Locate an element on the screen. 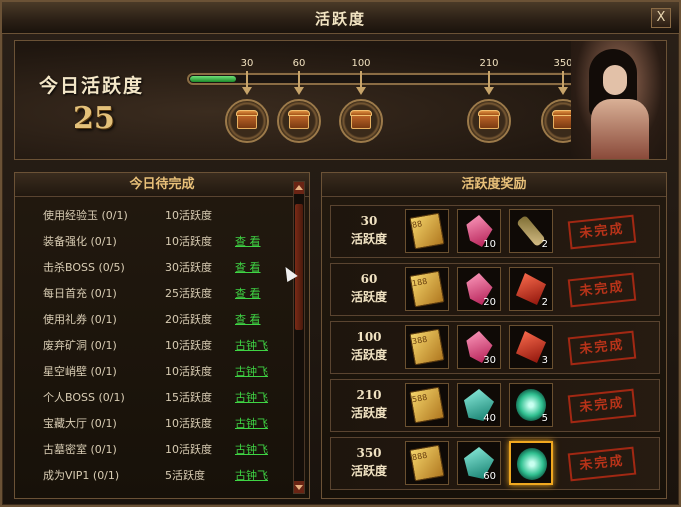 The image size is (681, 507). reward-item-slot: 60 is located at coordinates (479, 463).